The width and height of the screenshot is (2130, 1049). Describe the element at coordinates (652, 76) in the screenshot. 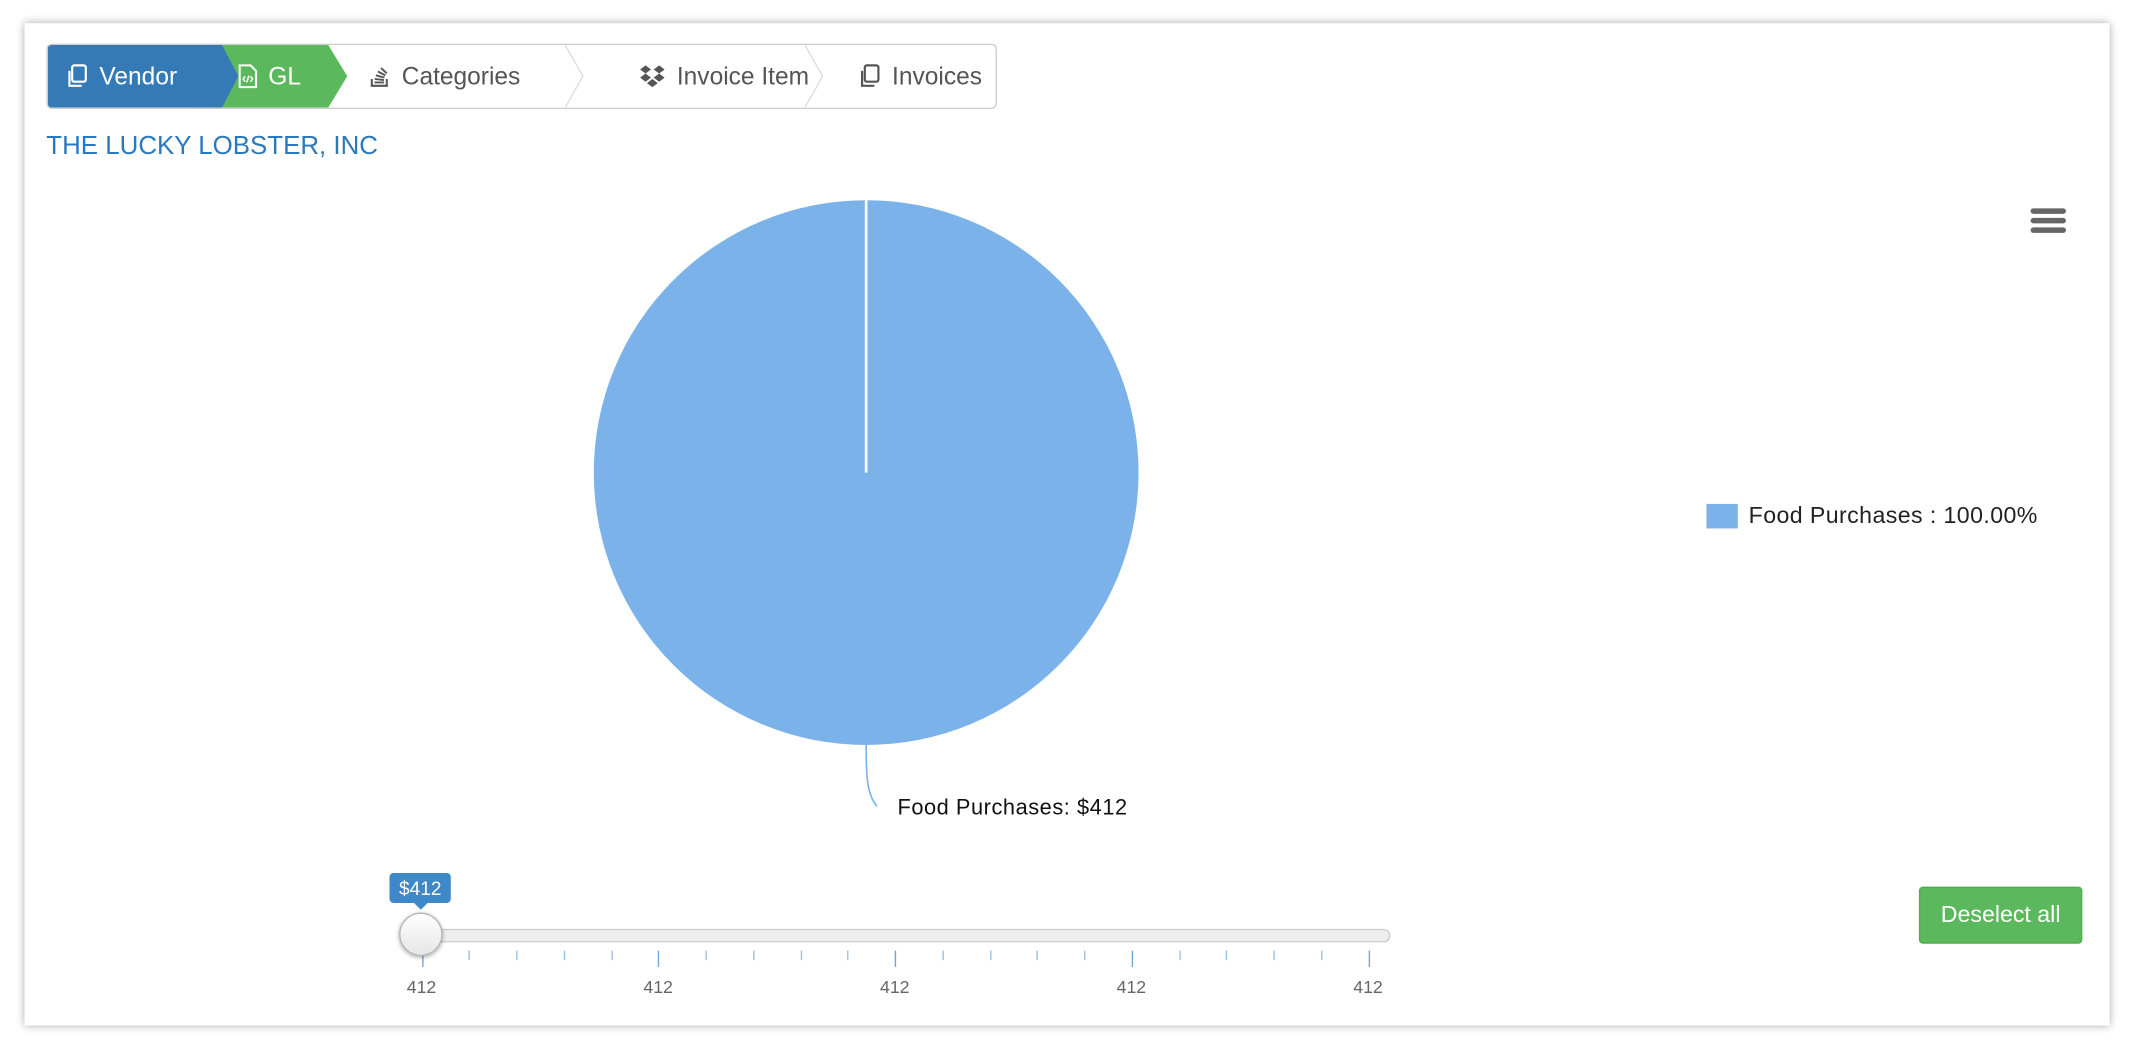

I see `dropbox-icon` at that location.